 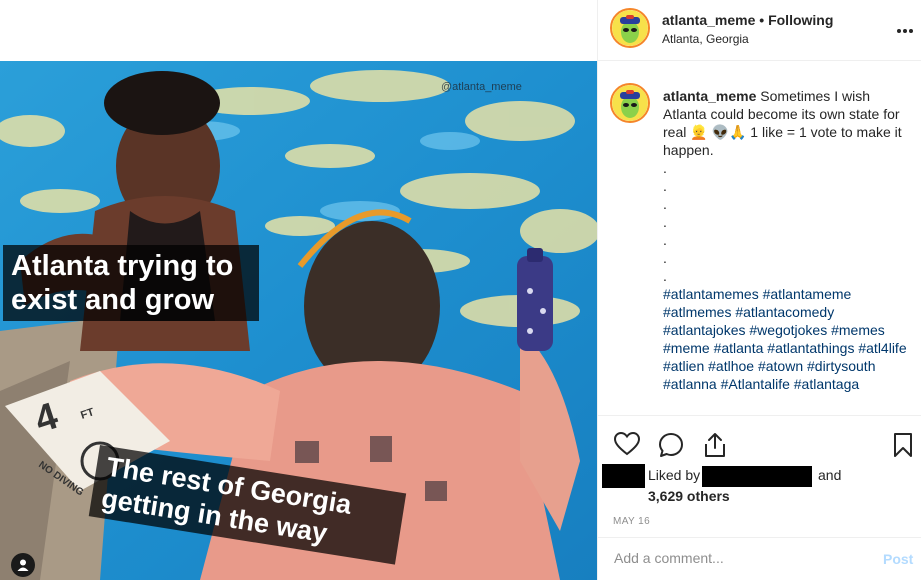 I want to click on caption-dots: . . . . . . ., so click(x=789, y=222).